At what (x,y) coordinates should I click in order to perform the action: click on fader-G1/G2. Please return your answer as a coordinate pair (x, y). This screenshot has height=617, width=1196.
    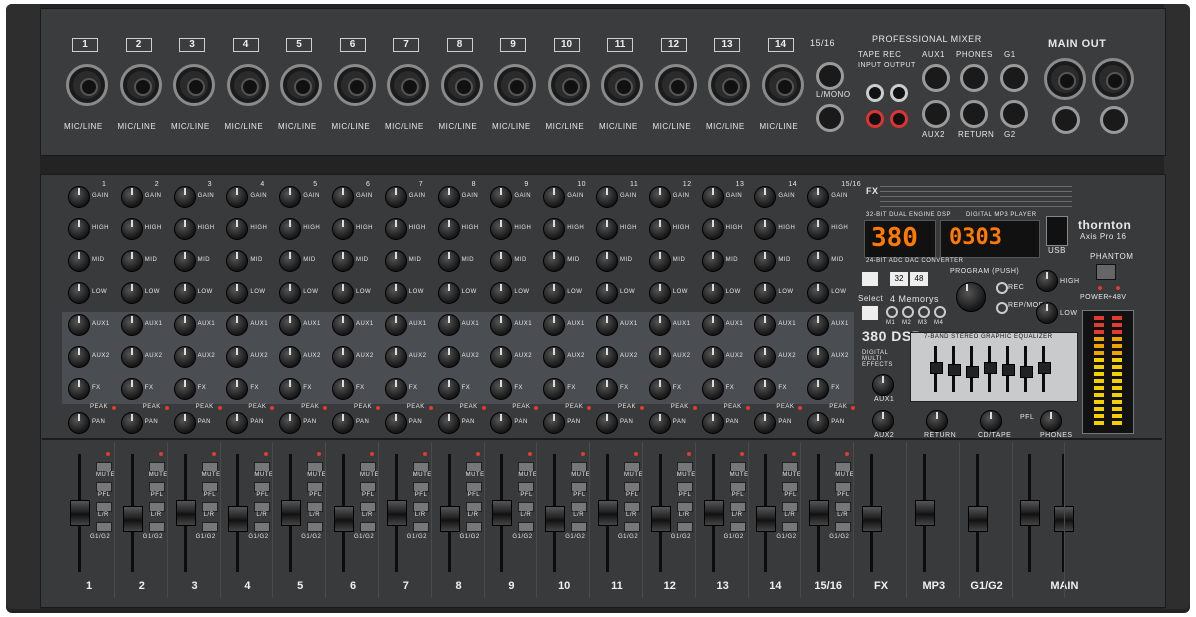
    Looking at the image, I should click on (977, 519).